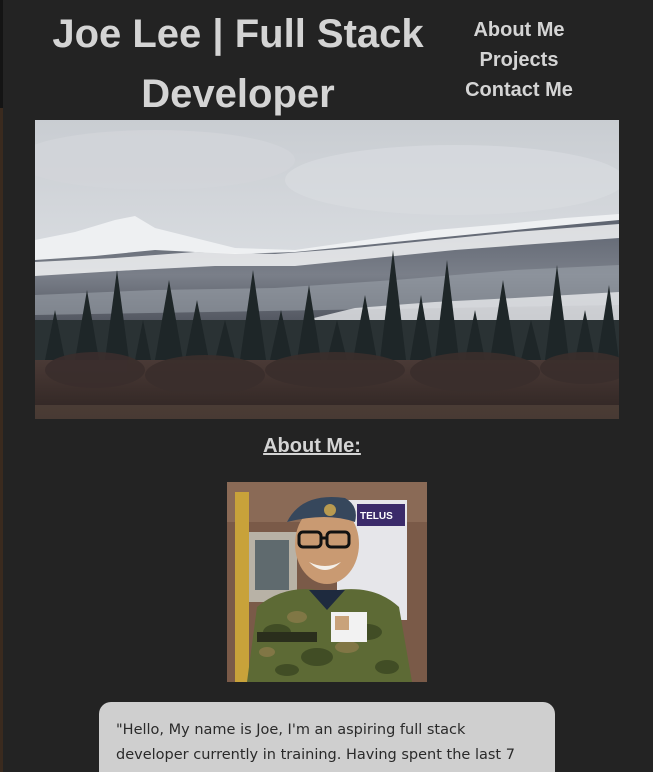 The image size is (653, 772). What do you see at coordinates (1, 54) in the screenshot?
I see `window-edge-top` at bounding box center [1, 54].